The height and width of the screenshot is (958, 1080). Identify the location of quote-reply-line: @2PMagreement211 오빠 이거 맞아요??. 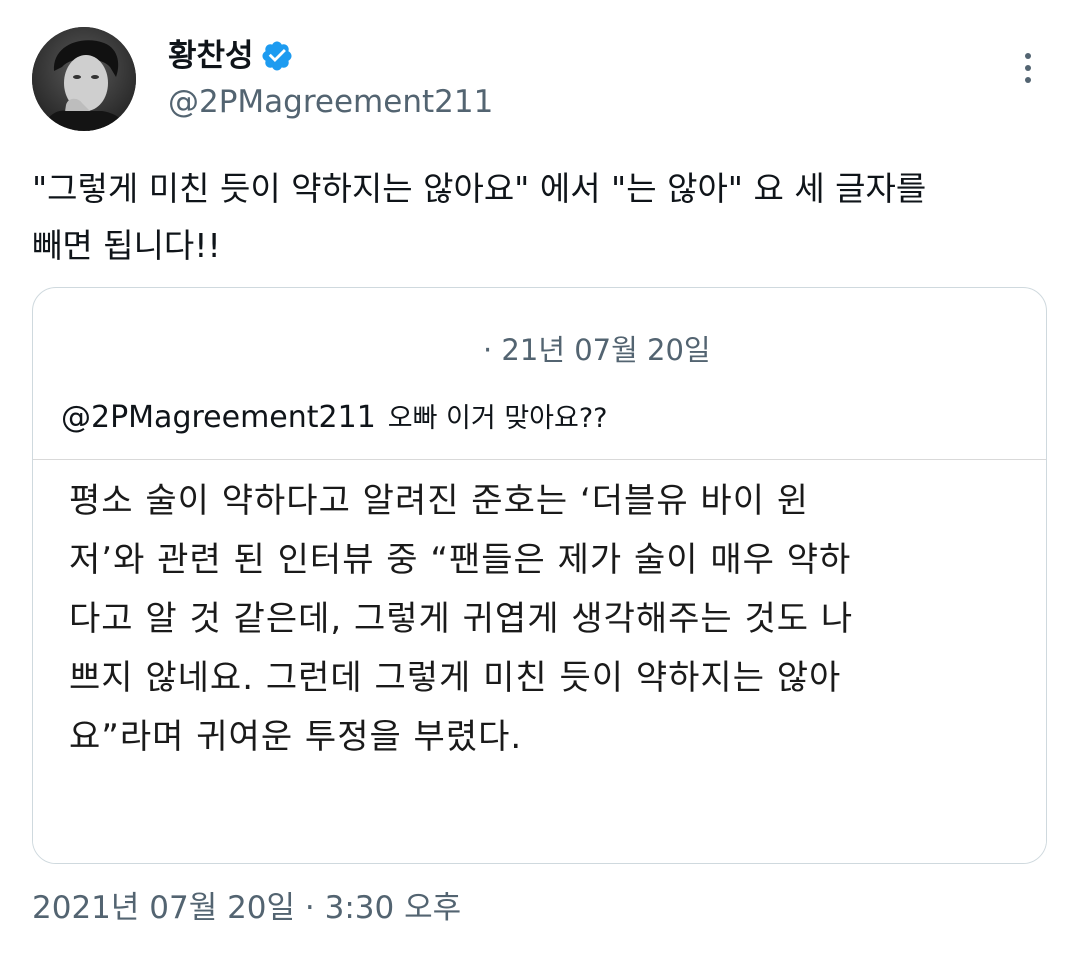
(334, 415).